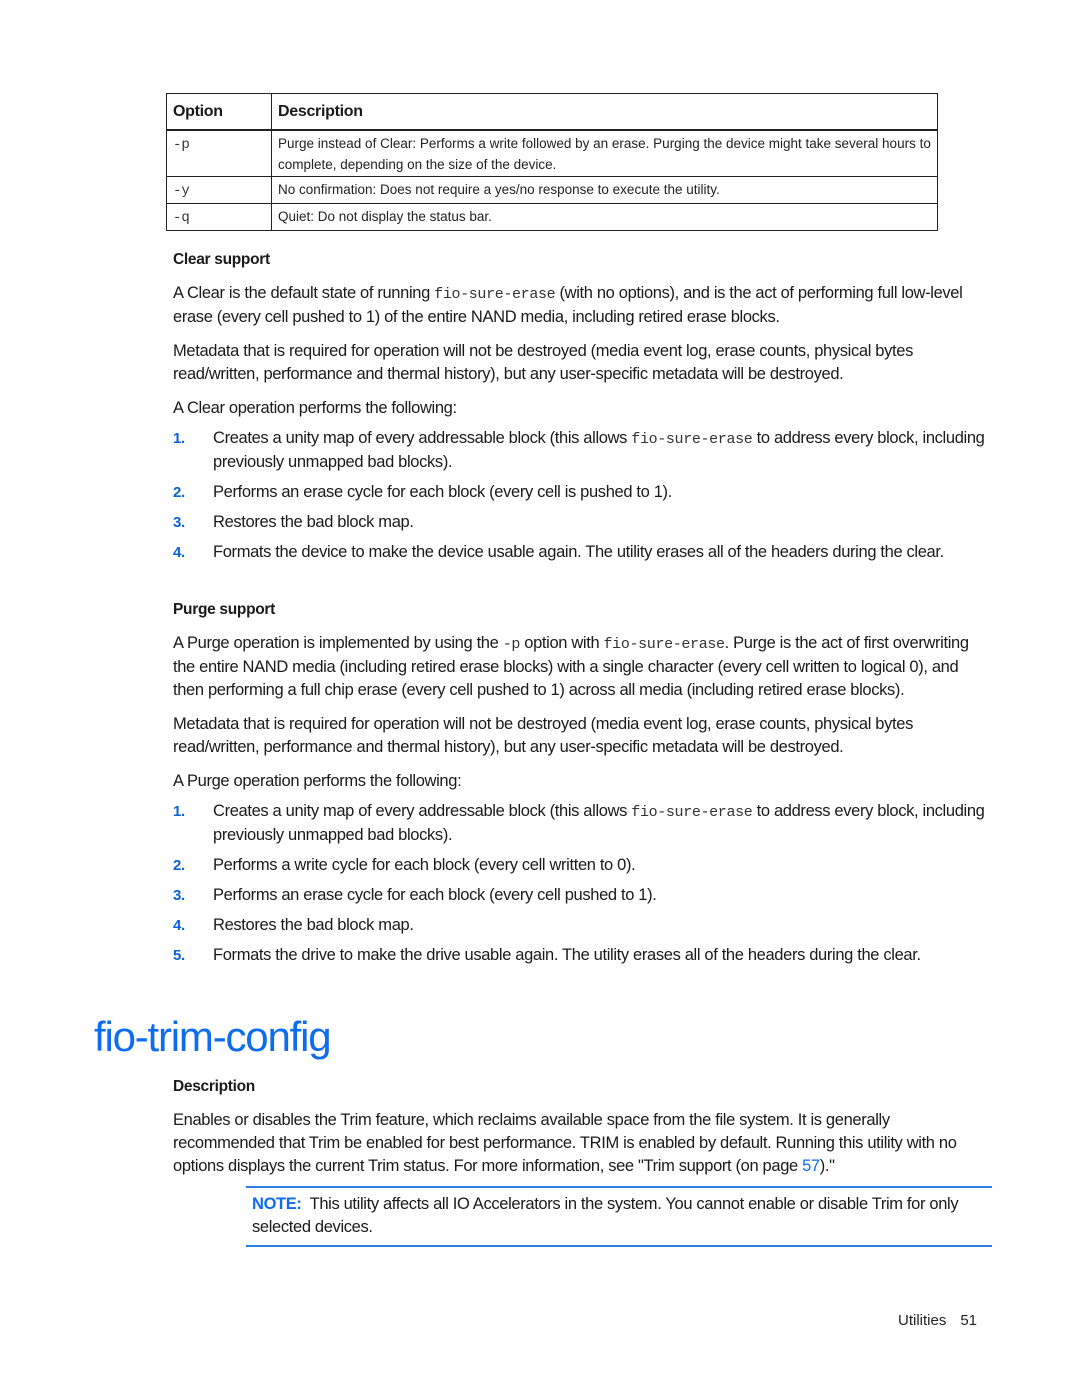 This screenshot has height=1397, width=1080. What do you see at coordinates (181, 218) in the screenshot?
I see `option-flag: -q` at bounding box center [181, 218].